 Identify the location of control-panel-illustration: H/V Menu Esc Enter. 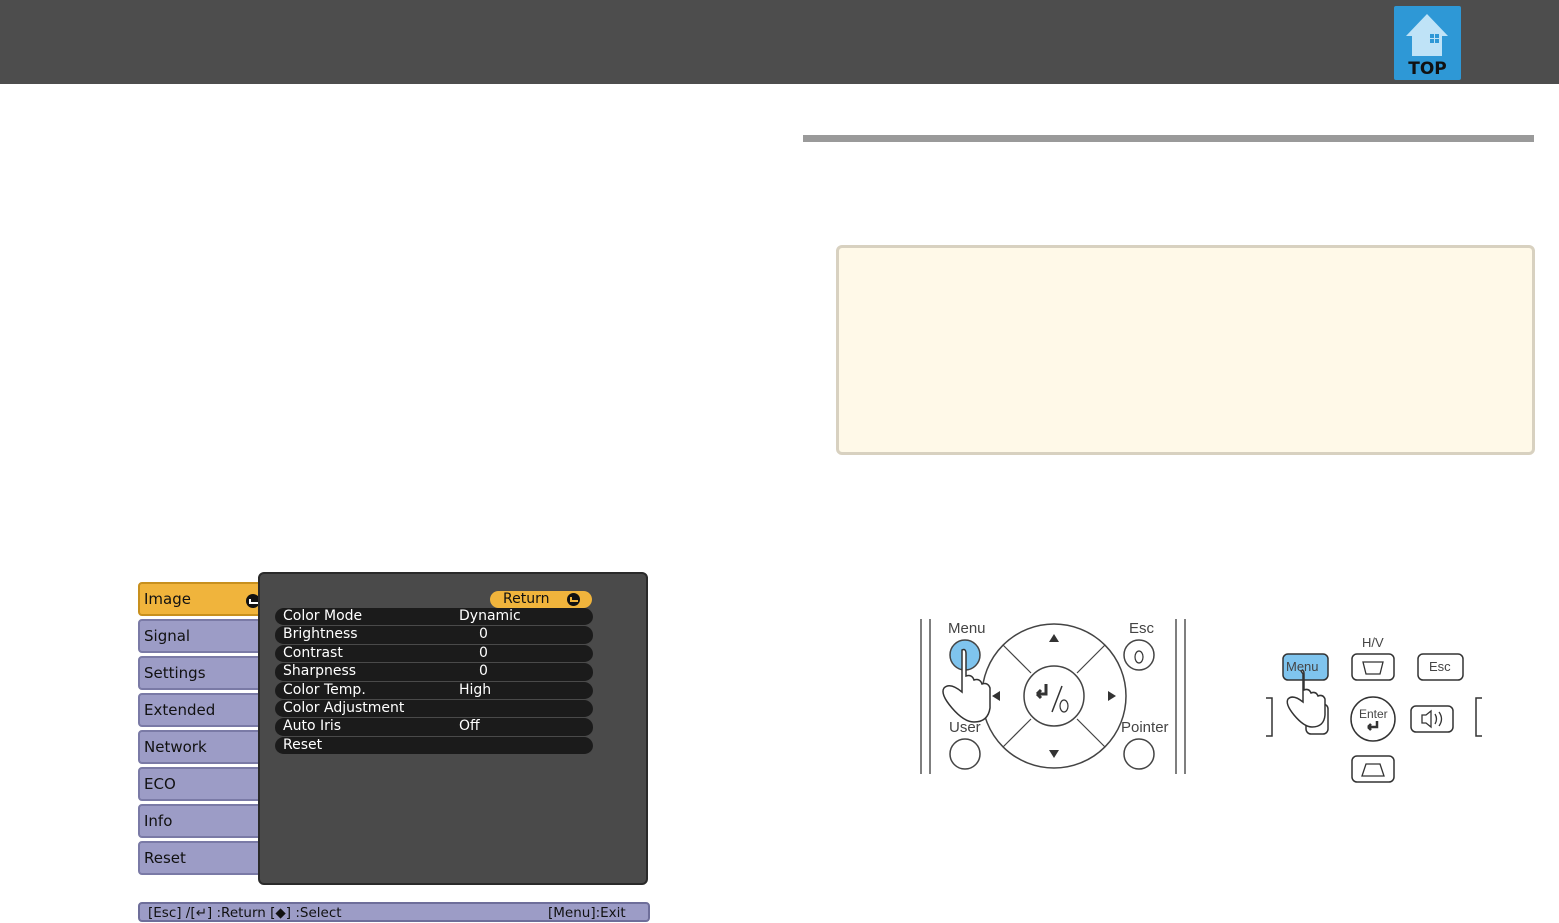
(1374, 711).